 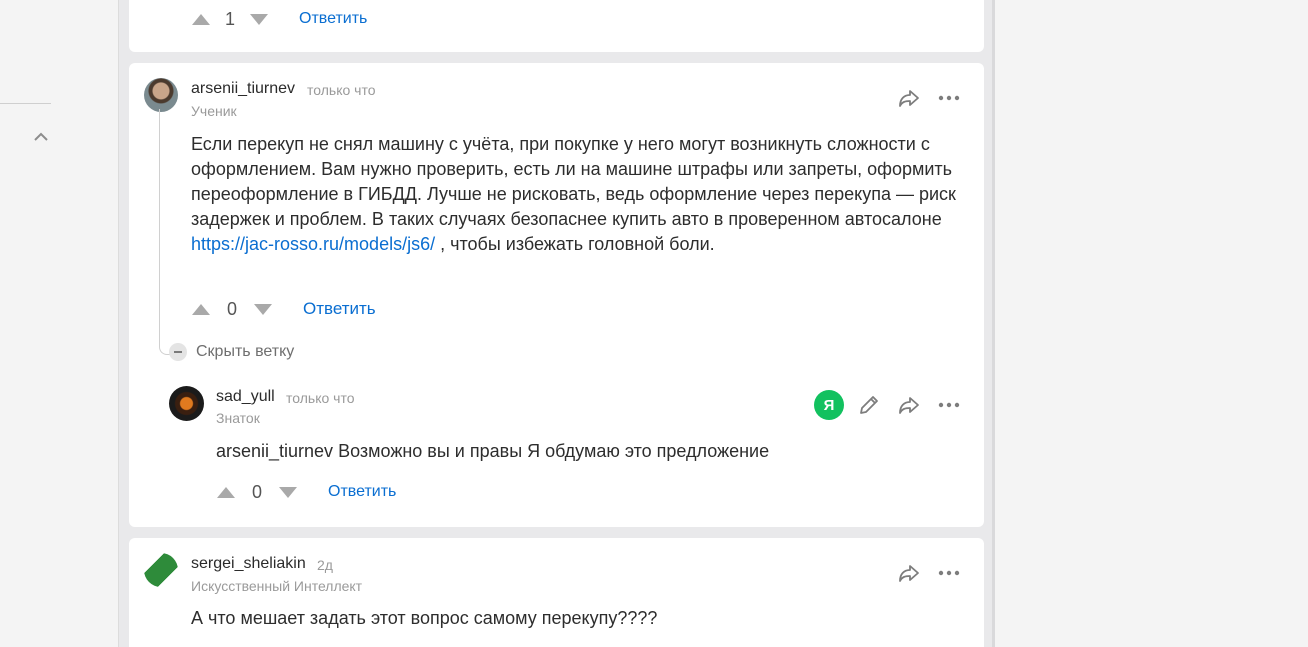 I want to click on comment-author: sergei_sheliakin, so click(x=248, y=564).